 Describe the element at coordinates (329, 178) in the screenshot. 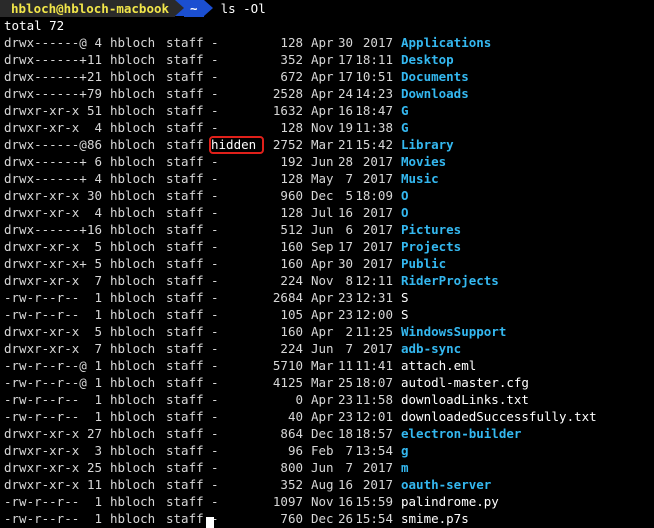

I see `listing-row: drwx------+ 4 hbloch staff - 128 May 7 2017 Music` at that location.